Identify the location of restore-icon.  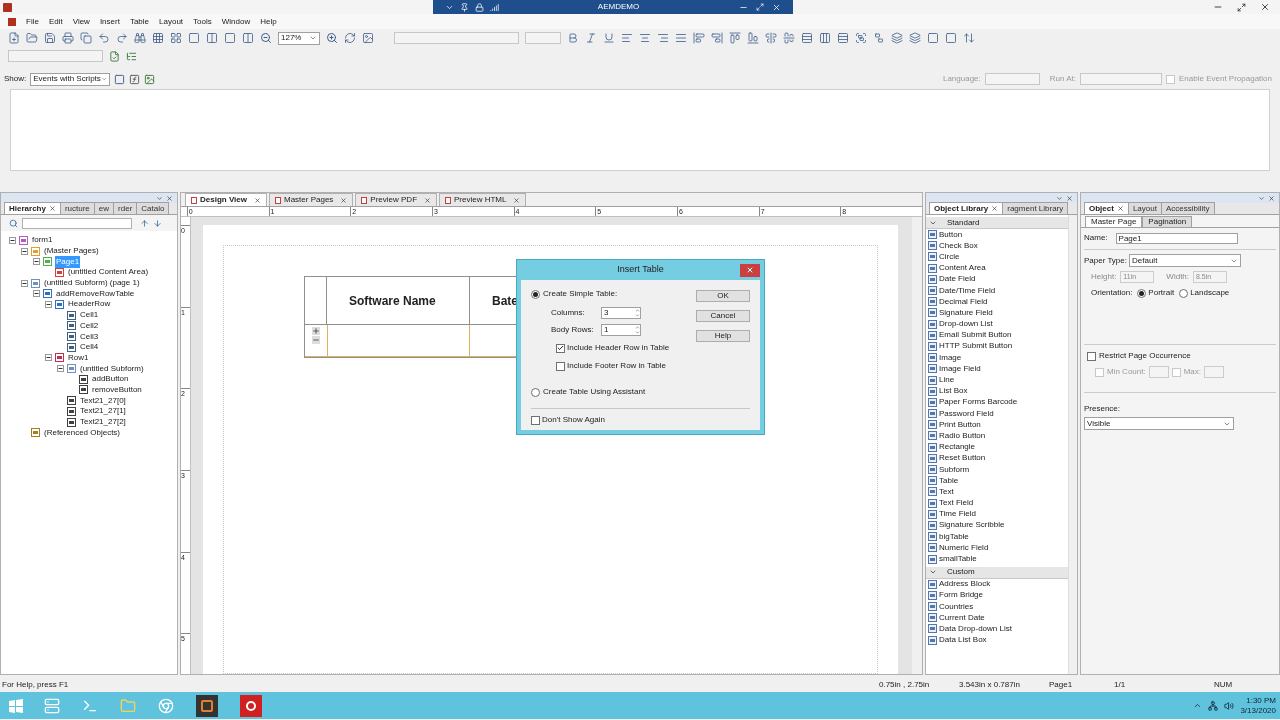
(759, 7).